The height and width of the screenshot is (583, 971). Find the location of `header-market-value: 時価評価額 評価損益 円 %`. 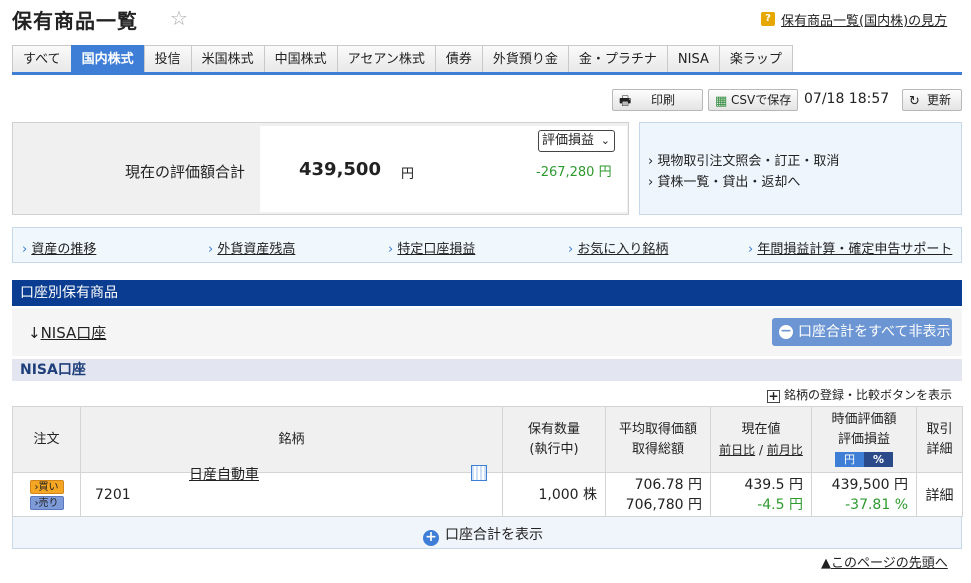

header-market-value: 時価評価額 評価損益 円 % is located at coordinates (864, 439).